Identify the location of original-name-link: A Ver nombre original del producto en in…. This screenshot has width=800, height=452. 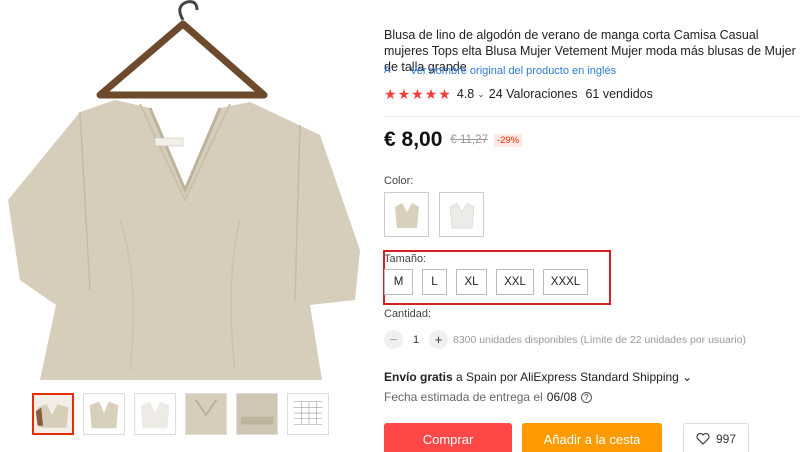
(500, 70).